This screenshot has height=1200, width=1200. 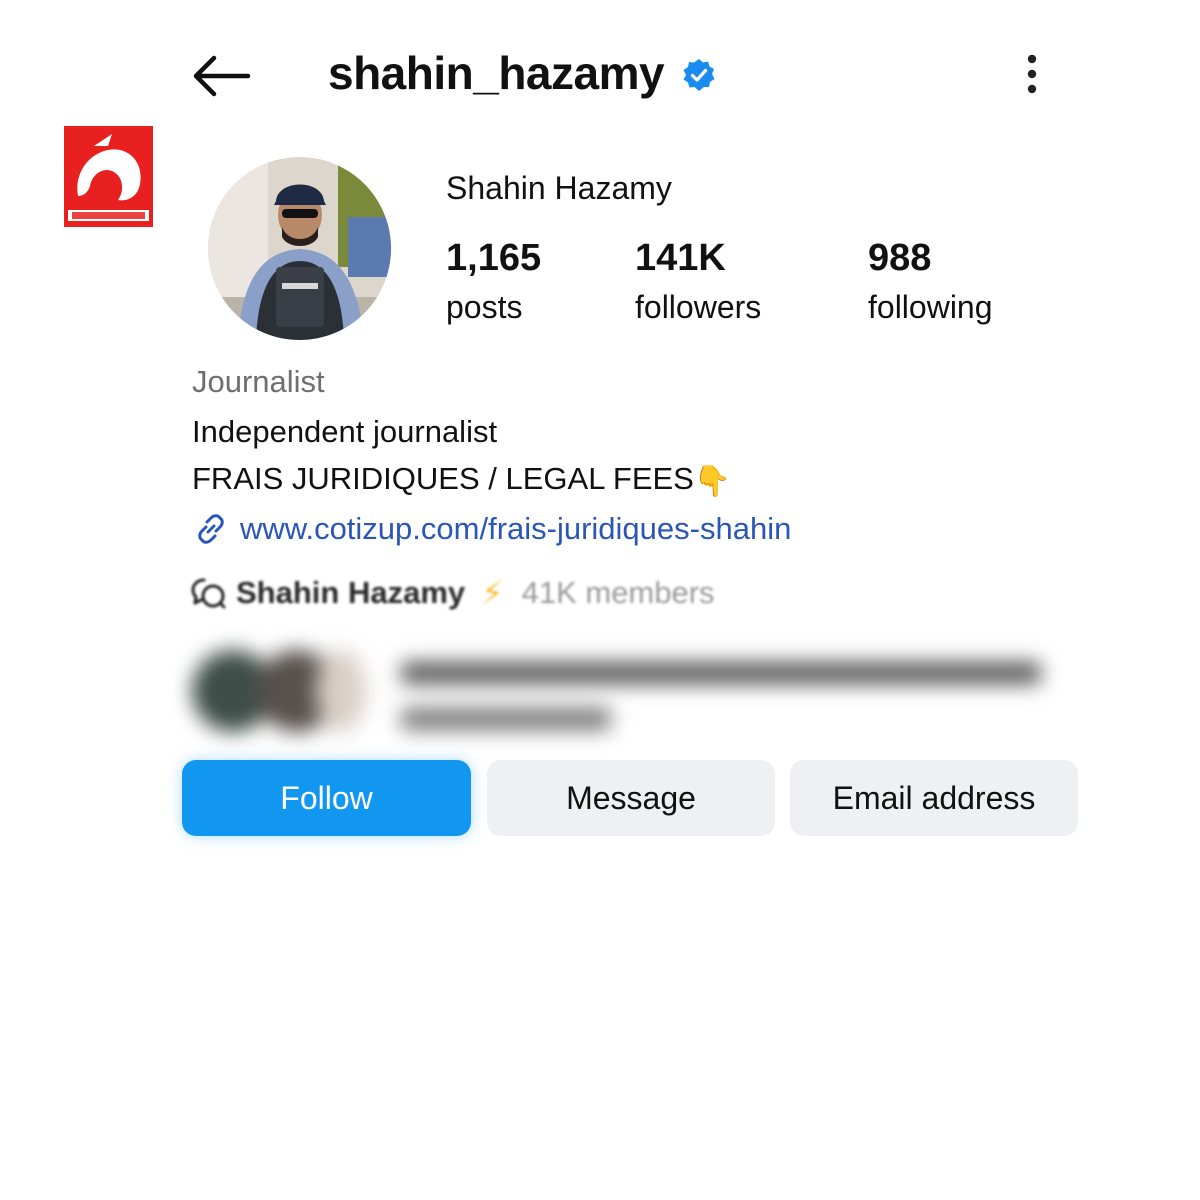 I want to click on bio-line-2: FRAIS JURIDIQUES / LEGAL FEES👇, so click(x=491, y=480).